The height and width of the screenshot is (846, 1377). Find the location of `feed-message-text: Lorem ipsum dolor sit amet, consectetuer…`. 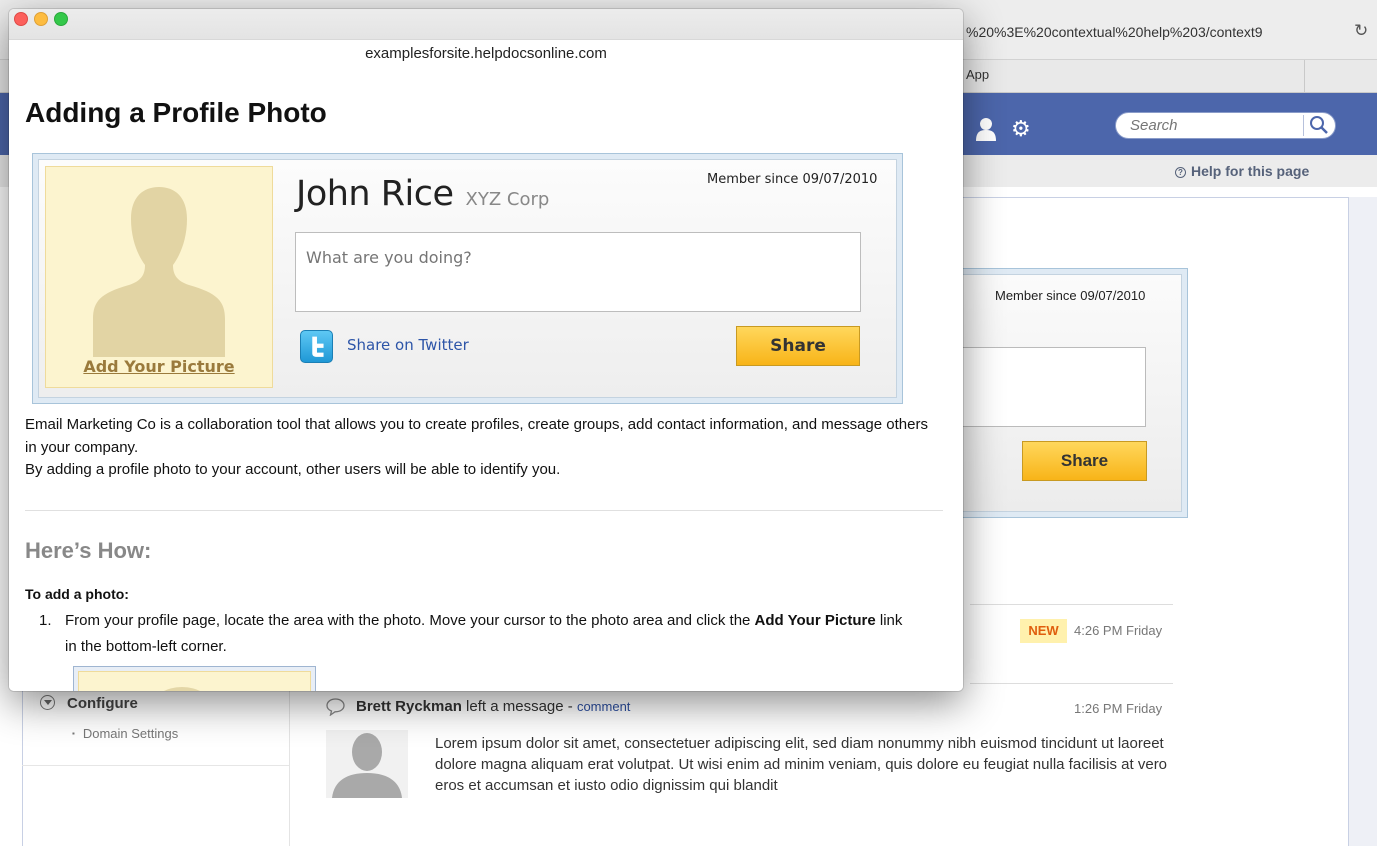

feed-message-text: Lorem ipsum dolor sit amet, consectetuer… is located at coordinates (801, 764).